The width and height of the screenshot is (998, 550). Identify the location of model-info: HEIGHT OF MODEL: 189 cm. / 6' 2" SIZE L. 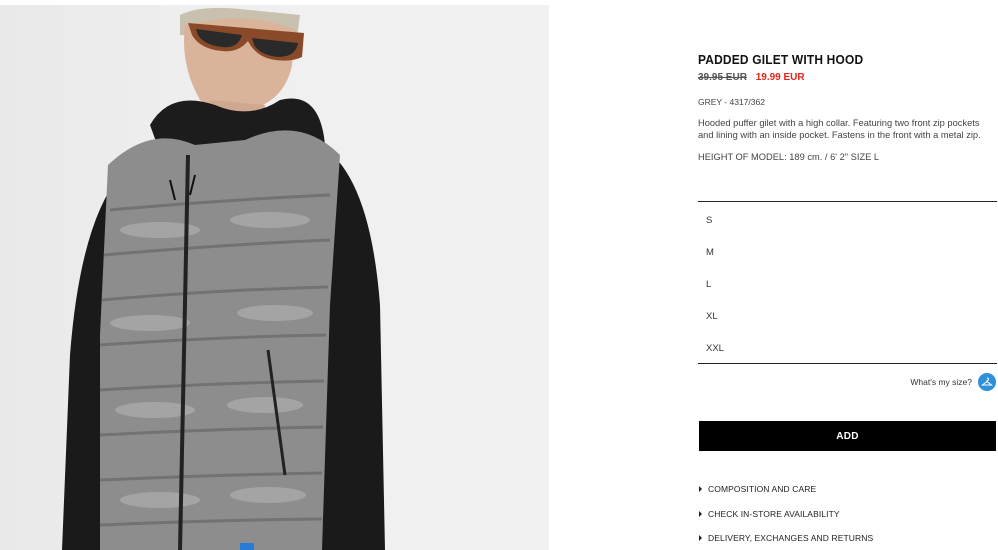
(789, 157).